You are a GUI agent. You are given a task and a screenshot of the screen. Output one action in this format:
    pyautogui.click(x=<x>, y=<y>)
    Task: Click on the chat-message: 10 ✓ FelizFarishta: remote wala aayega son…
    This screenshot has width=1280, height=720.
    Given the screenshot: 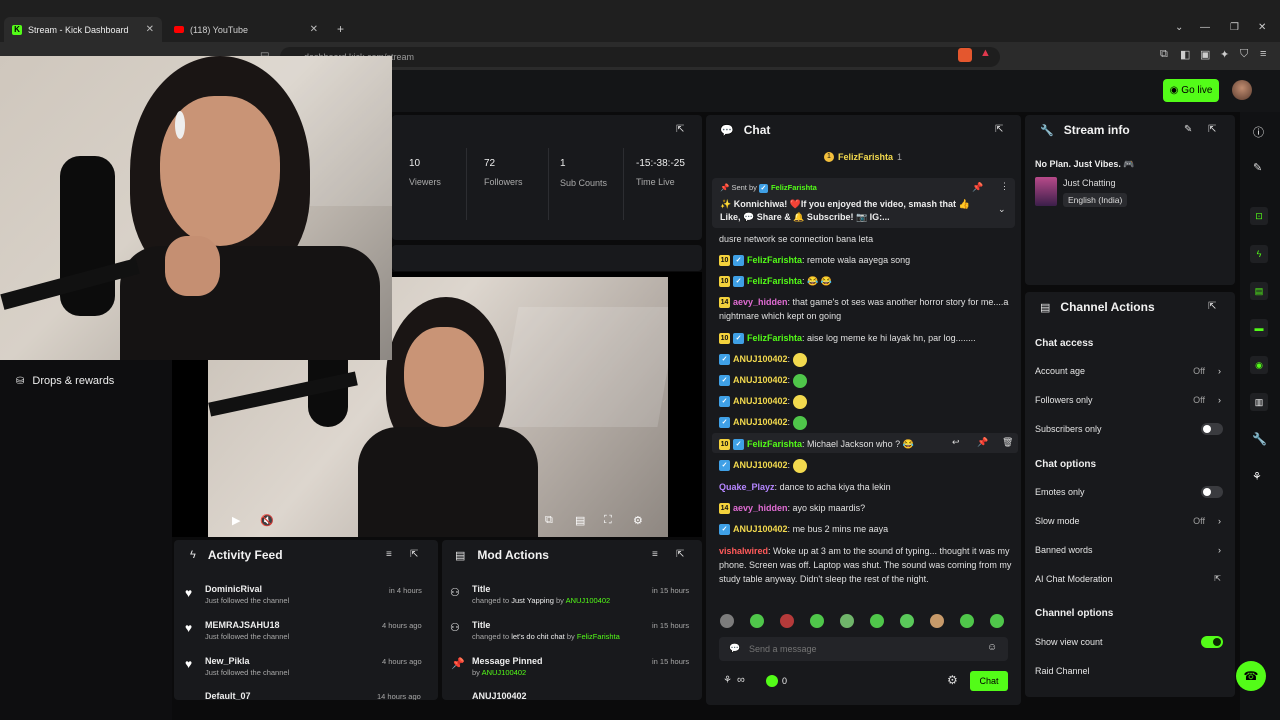 What is the action you would take?
    pyautogui.click(x=866, y=260)
    